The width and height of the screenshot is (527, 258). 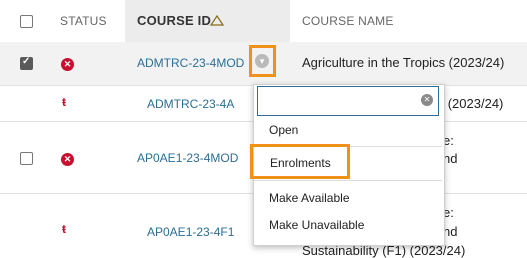 What do you see at coordinates (348, 180) in the screenshot?
I see `menu-divider` at bounding box center [348, 180].